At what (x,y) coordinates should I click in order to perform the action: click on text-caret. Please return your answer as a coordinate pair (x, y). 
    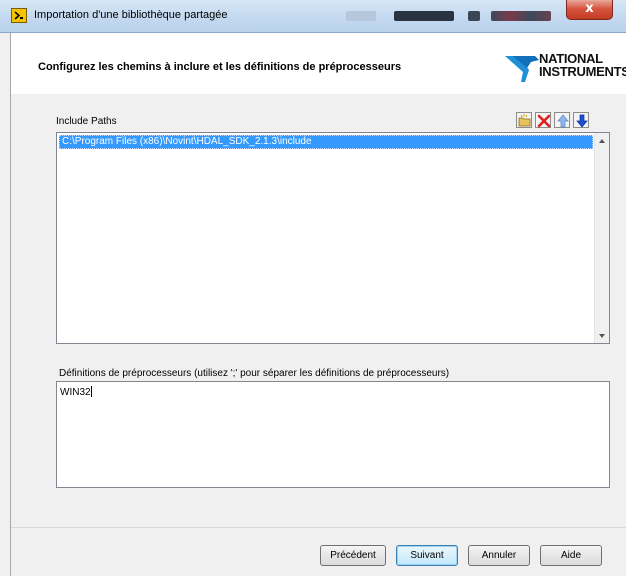
    Looking at the image, I should click on (91, 391).